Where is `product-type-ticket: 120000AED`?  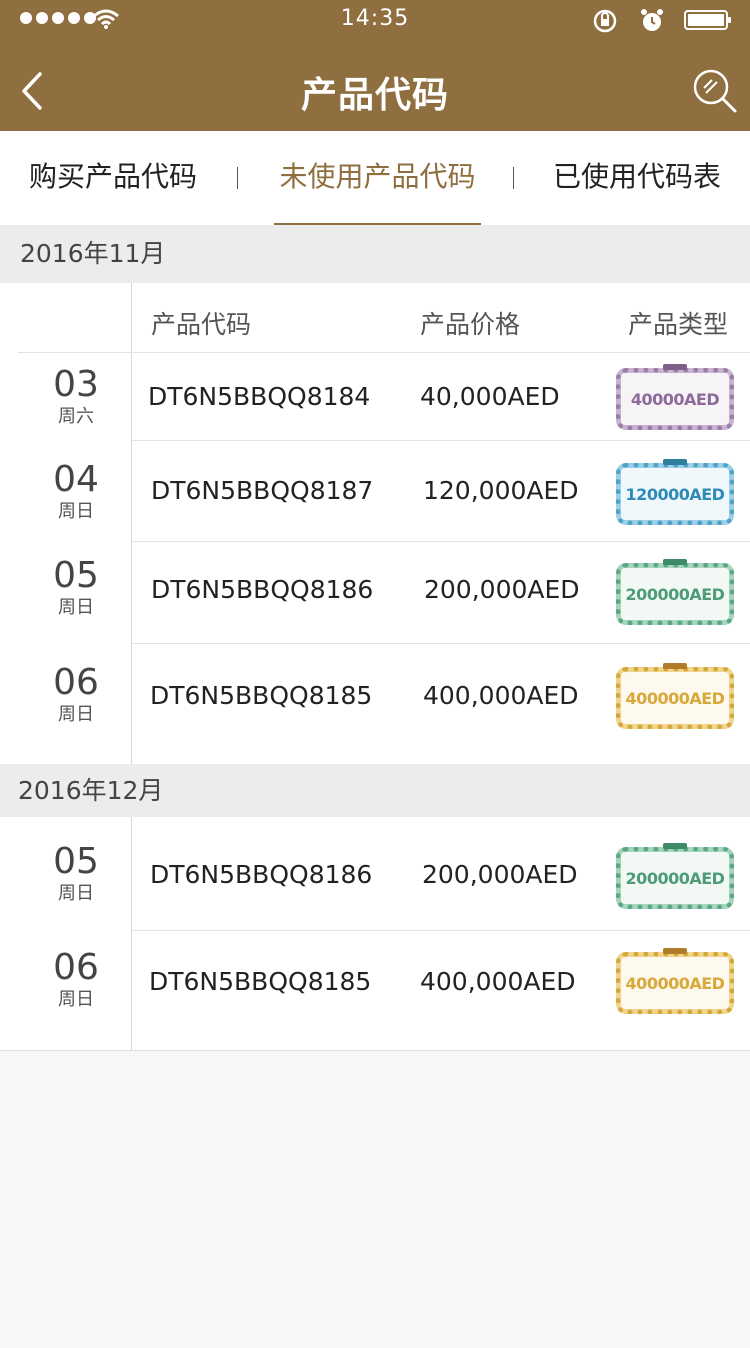
product-type-ticket: 120000AED is located at coordinates (675, 492).